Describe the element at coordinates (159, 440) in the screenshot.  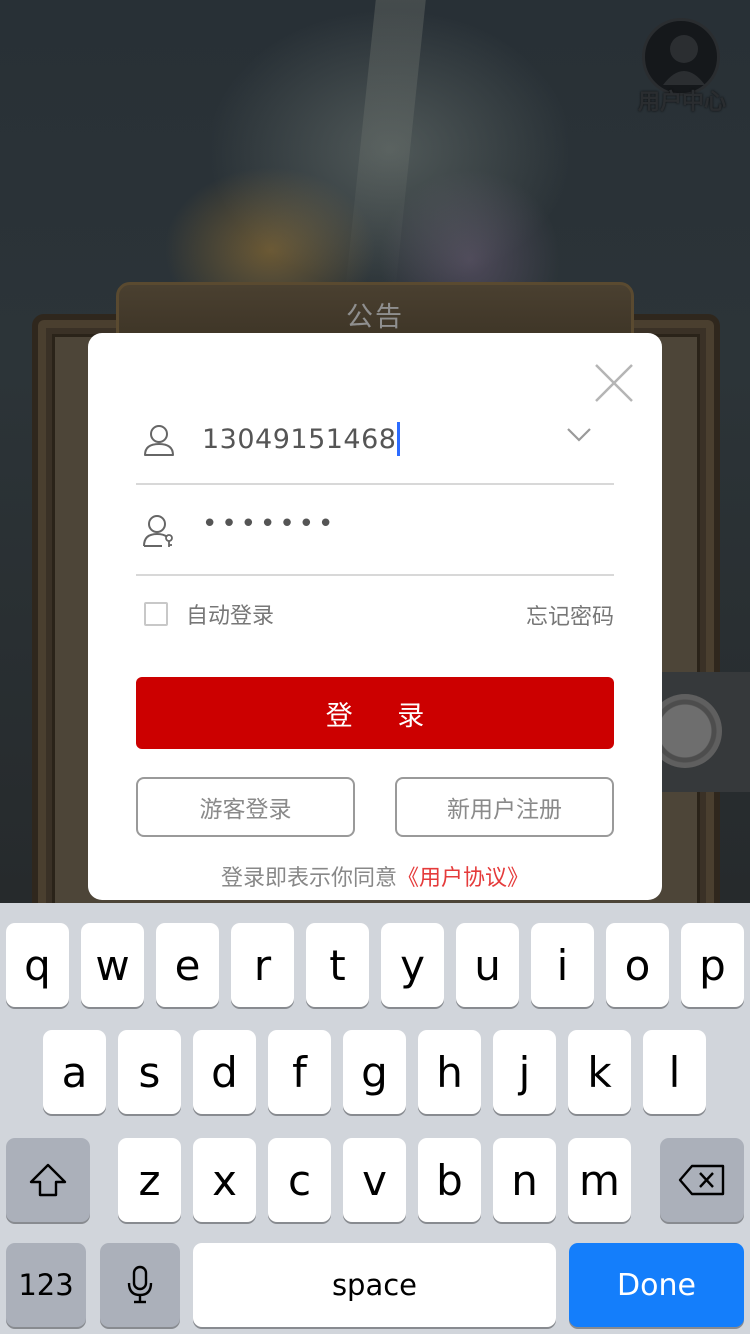
I see `user-icon` at that location.